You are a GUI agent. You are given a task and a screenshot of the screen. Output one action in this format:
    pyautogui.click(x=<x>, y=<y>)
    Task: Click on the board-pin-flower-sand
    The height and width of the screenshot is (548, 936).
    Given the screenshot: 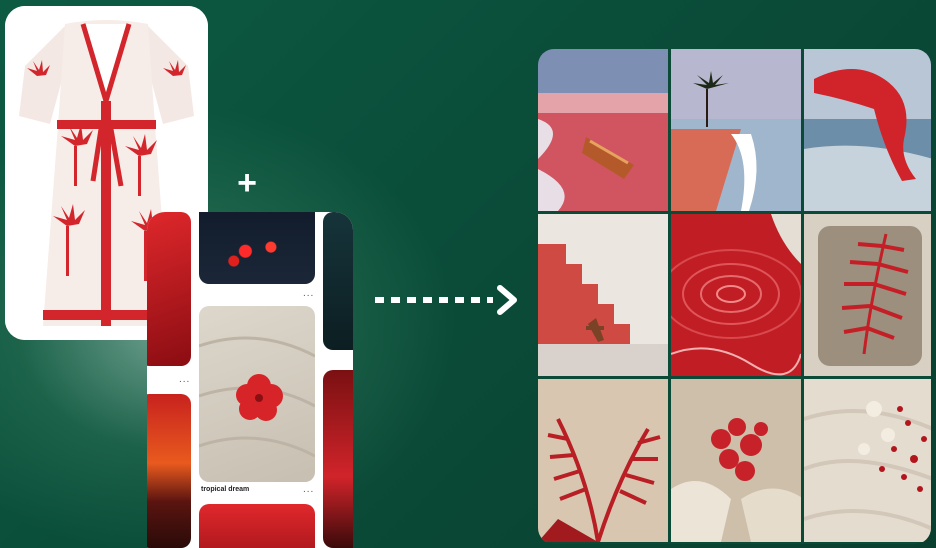 What is the action you would take?
    pyautogui.click(x=257, y=394)
    